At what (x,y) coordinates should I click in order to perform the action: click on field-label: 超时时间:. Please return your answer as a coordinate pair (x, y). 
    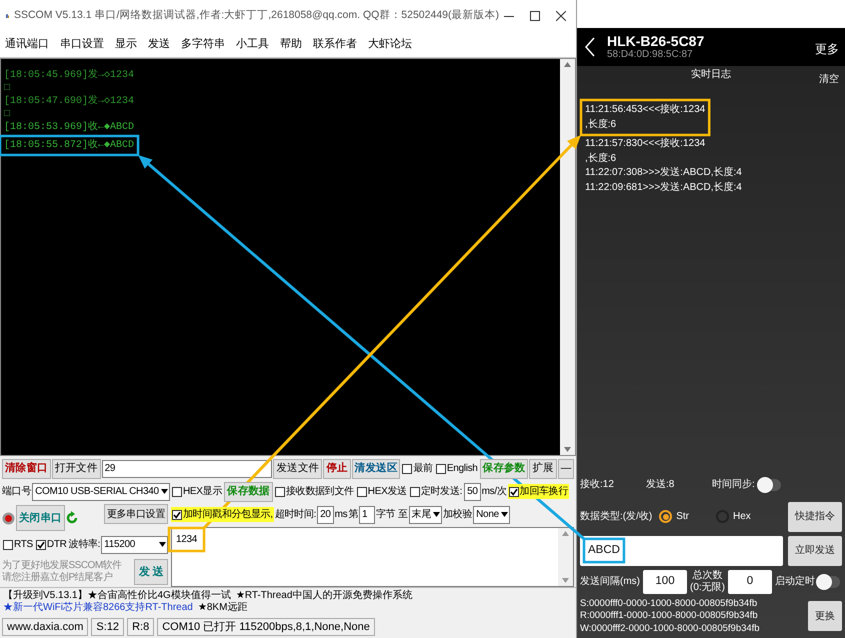
    Looking at the image, I should click on (295, 515).